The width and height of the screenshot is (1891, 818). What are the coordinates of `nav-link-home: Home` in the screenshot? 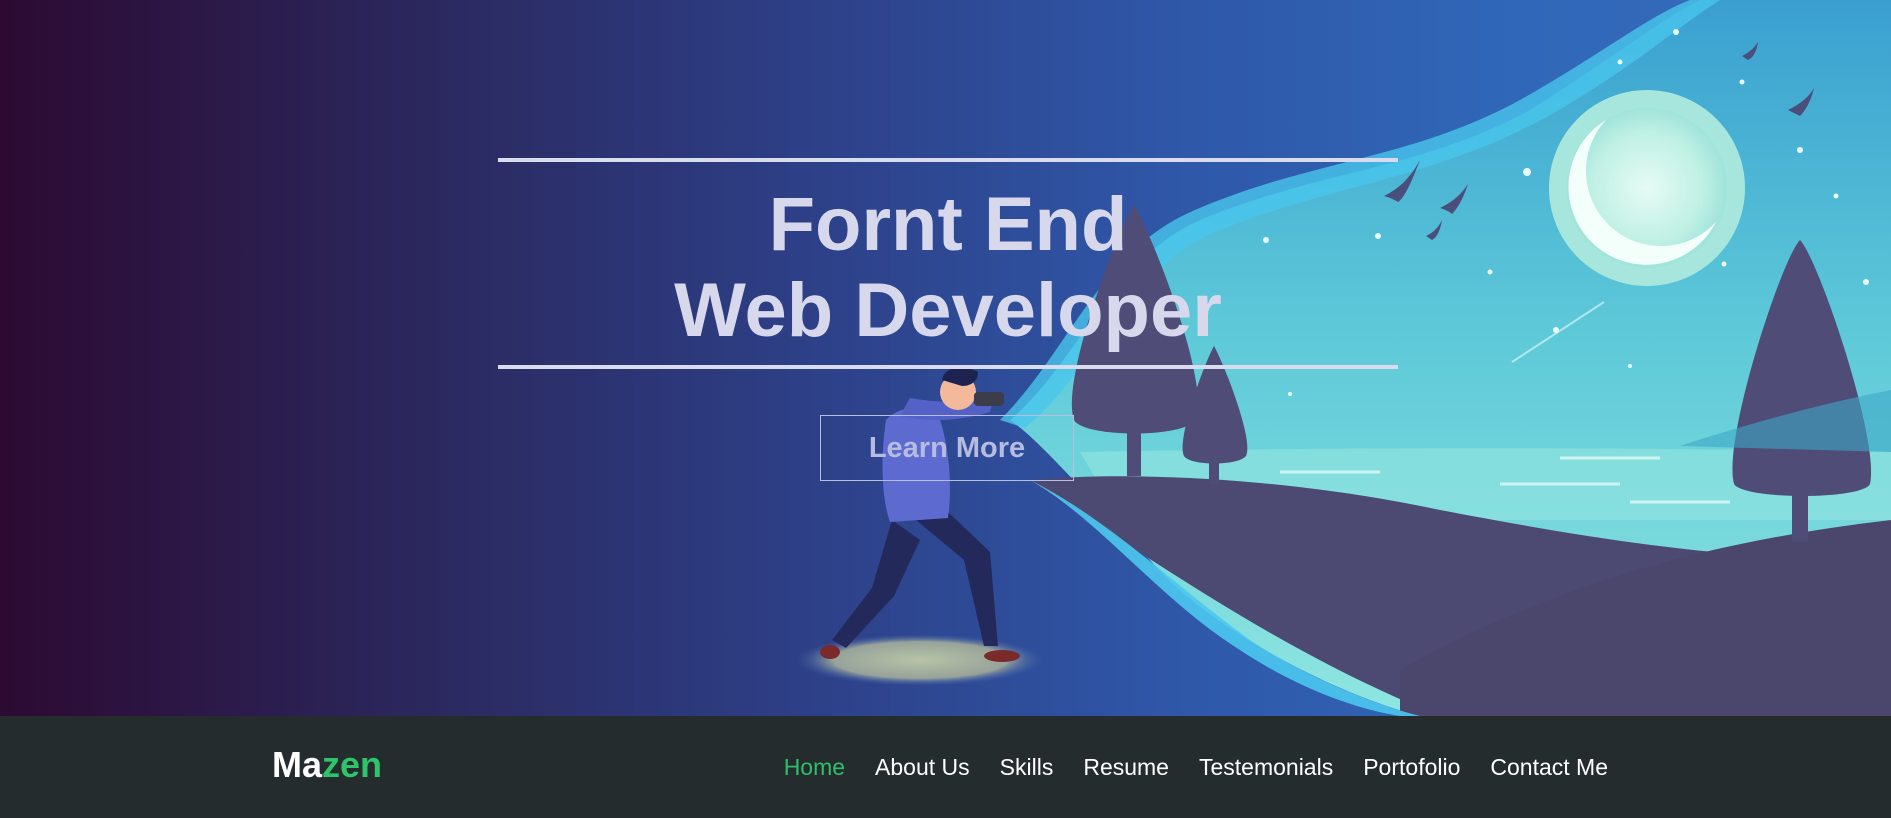 It's located at (814, 767).